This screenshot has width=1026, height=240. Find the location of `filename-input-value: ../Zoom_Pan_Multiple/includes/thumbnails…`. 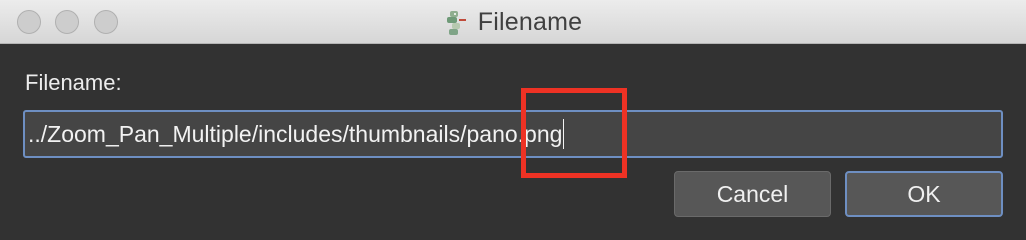

filename-input-value: ../Zoom_Pan_Multiple/includes/thumbnails… is located at coordinates (295, 134).